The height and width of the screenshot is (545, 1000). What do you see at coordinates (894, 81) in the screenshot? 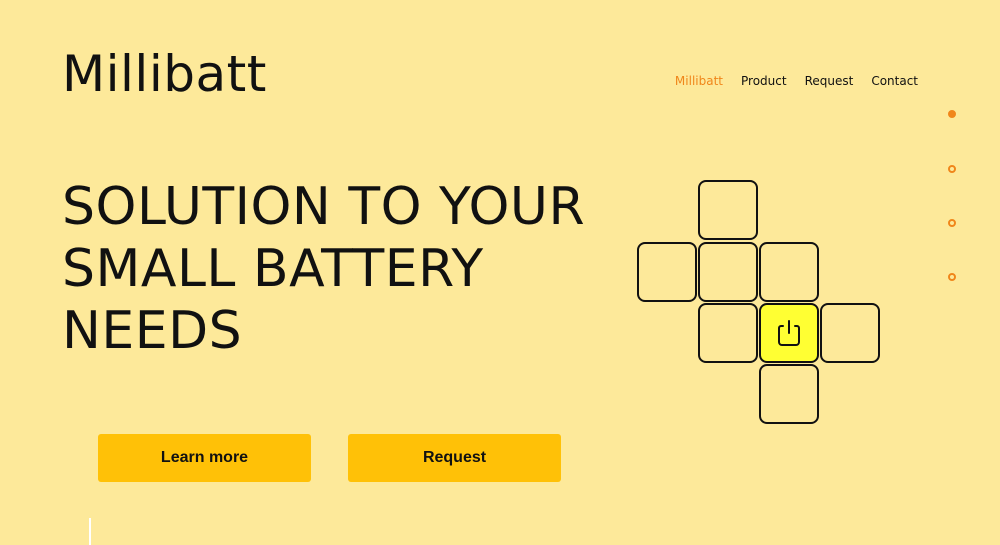
I see `nav-item-contact: Contact` at bounding box center [894, 81].